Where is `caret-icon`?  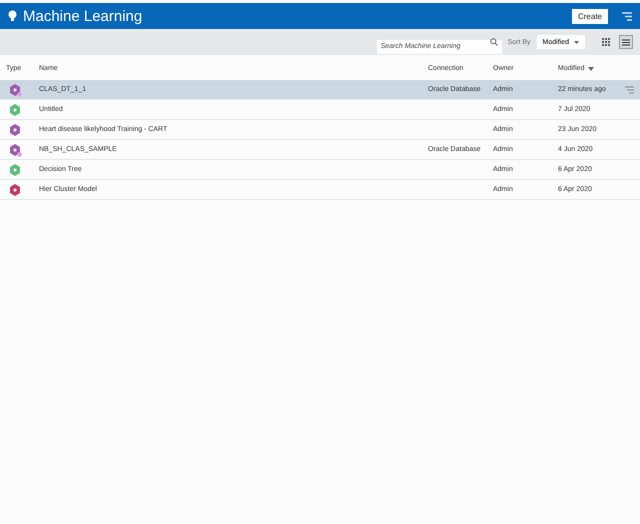 caret-icon is located at coordinates (576, 42).